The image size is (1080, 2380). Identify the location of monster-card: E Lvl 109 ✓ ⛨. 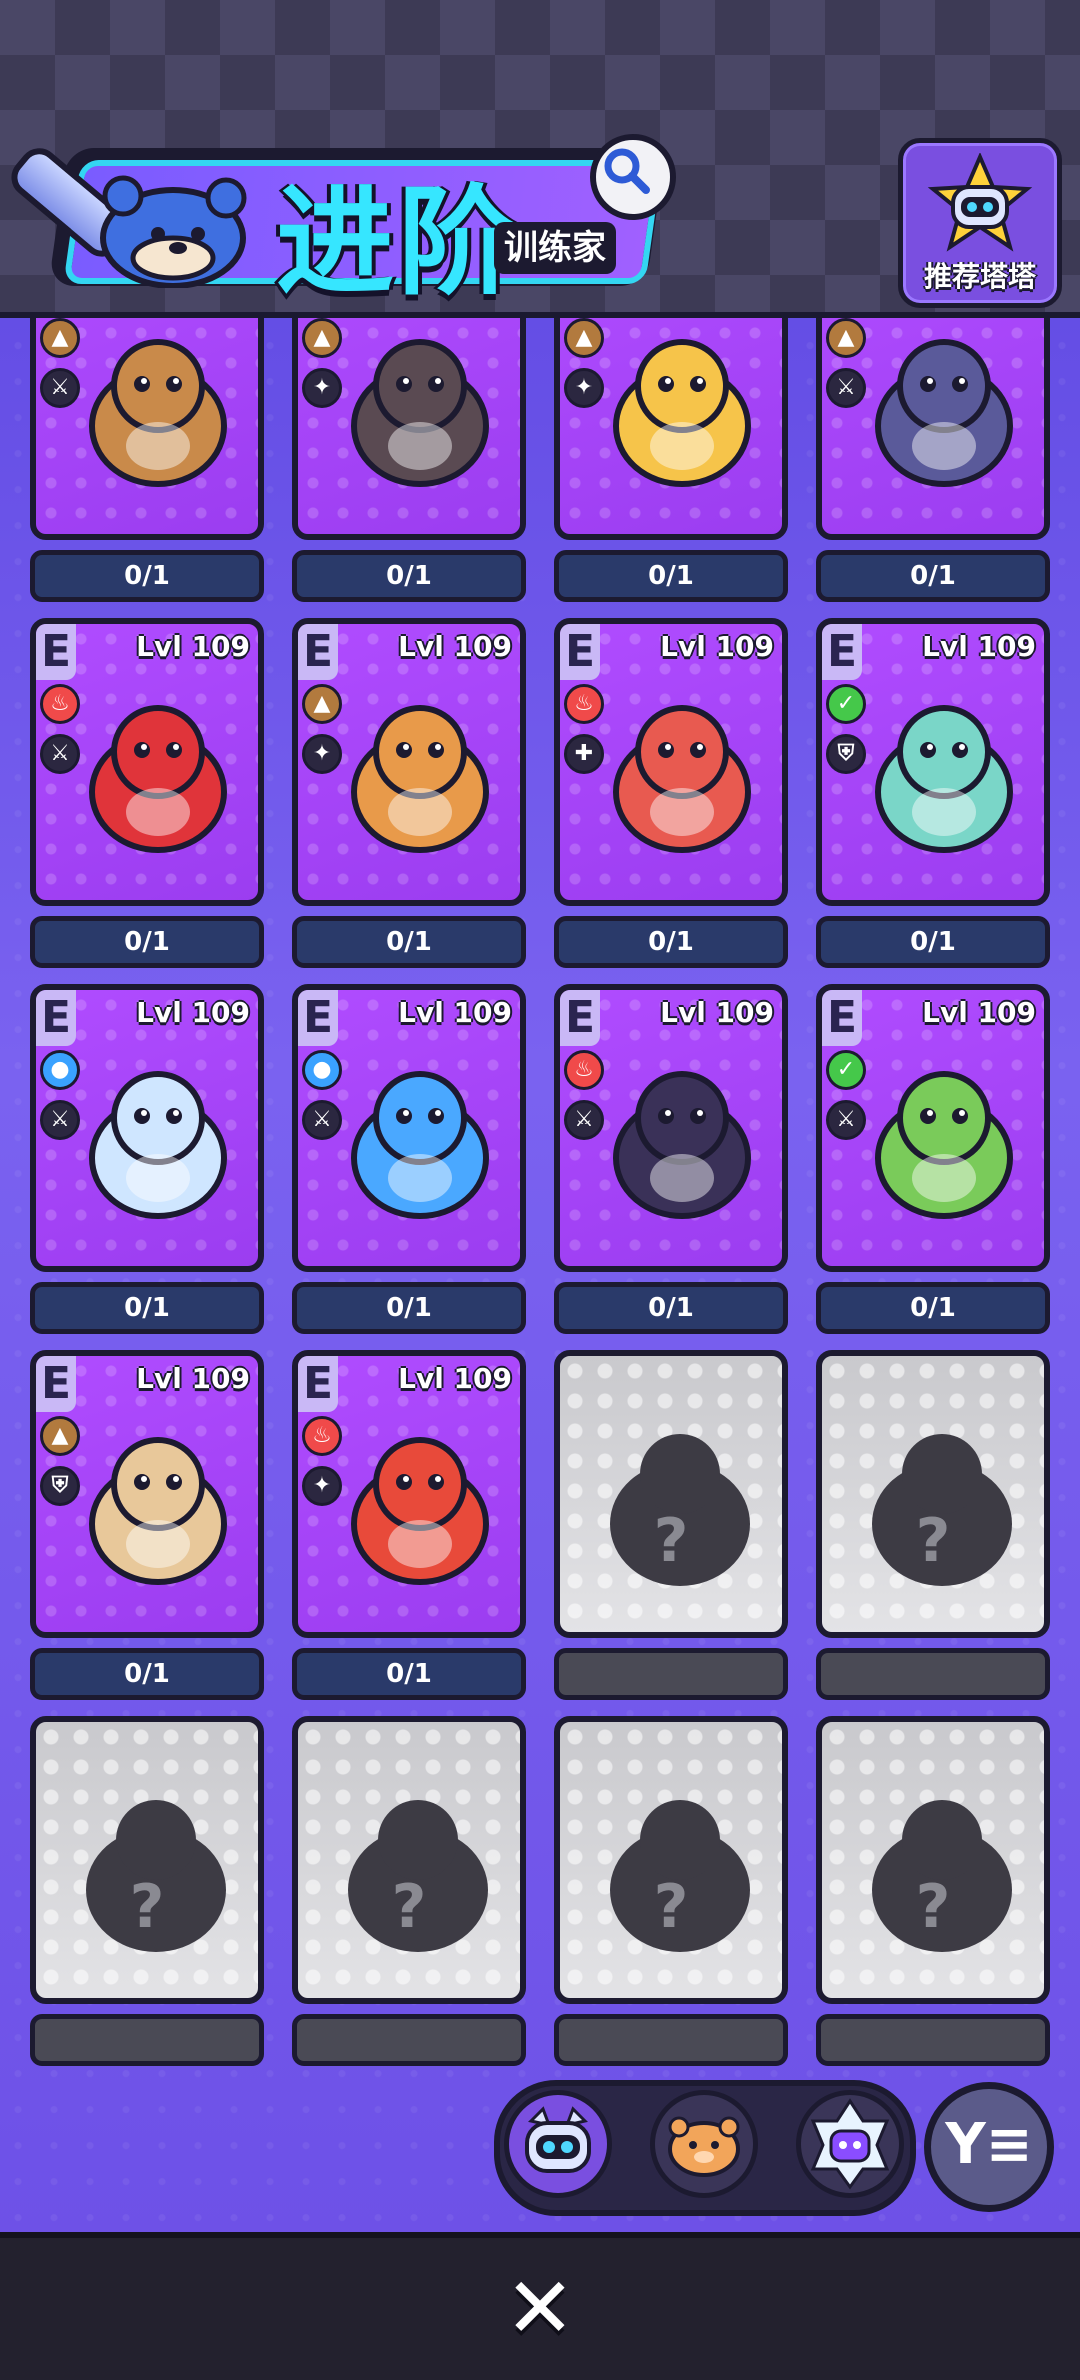
(933, 762).